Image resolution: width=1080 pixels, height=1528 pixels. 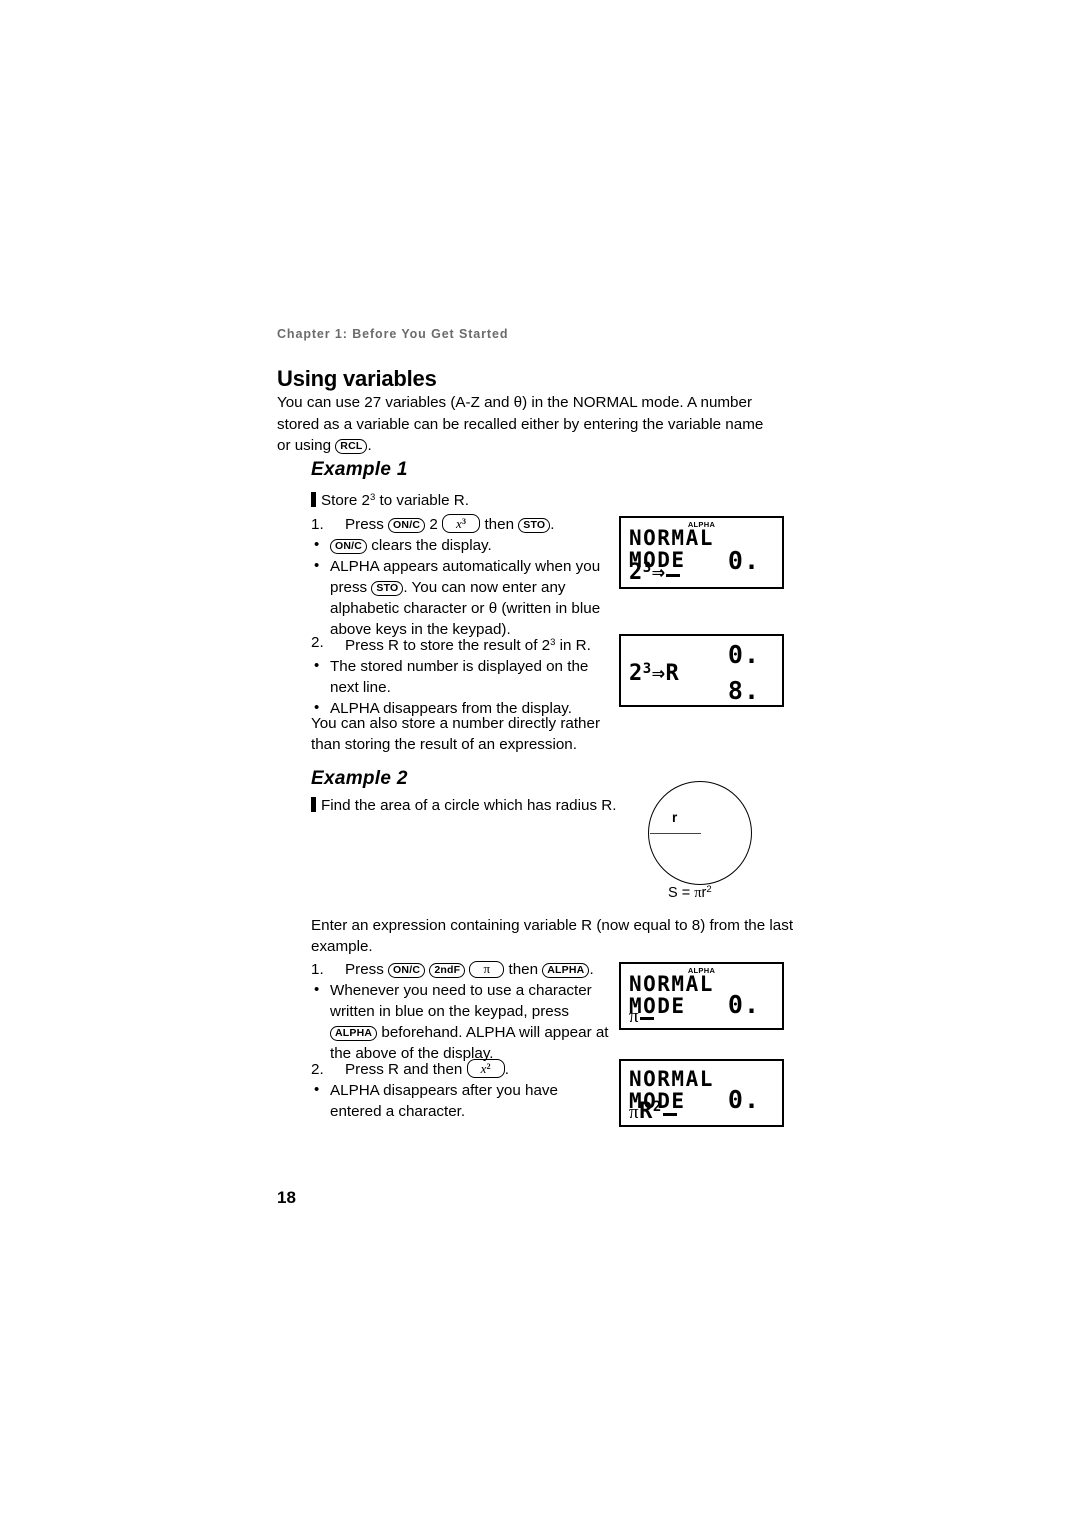 What do you see at coordinates (359, 469) in the screenshot?
I see `example-1-title: Example 1` at bounding box center [359, 469].